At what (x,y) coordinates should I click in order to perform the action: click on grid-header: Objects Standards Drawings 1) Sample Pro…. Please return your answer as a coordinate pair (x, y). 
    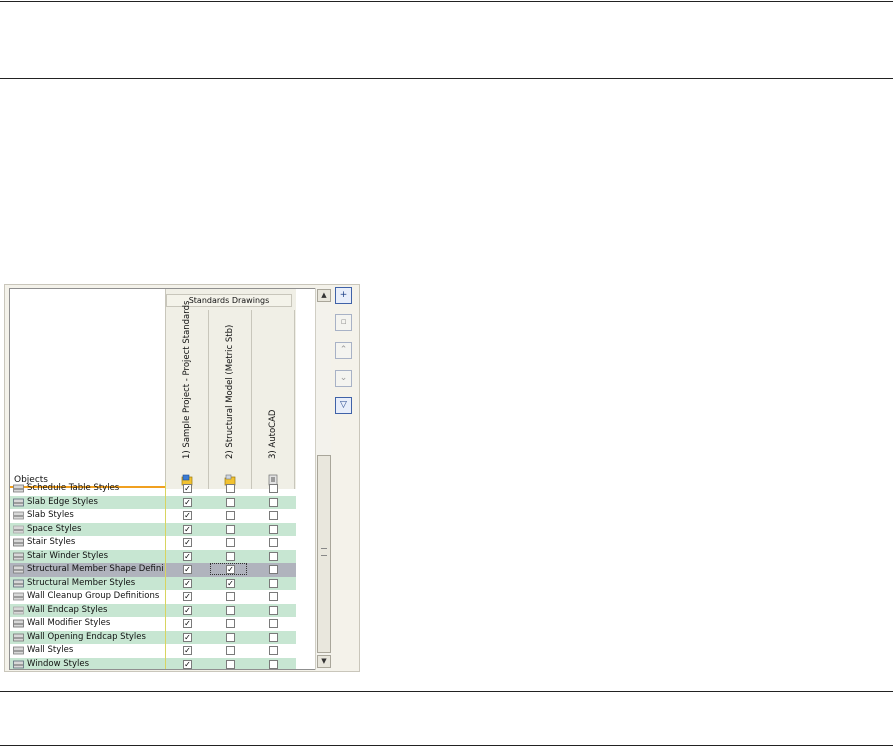
    Looking at the image, I should click on (163, 389).